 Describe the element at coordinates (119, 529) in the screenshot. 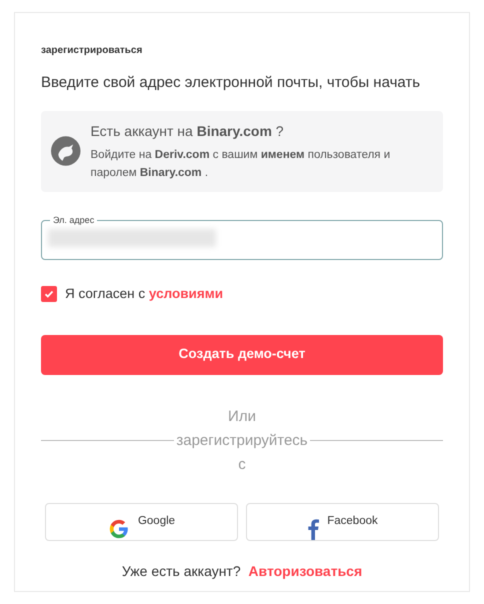

I see `google-icon` at that location.